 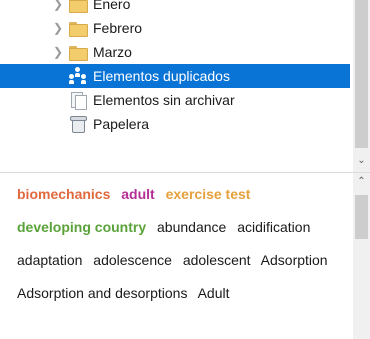 What do you see at coordinates (175, 52) in the screenshot?
I see `tree-item-marzo: ❯ Marzo` at bounding box center [175, 52].